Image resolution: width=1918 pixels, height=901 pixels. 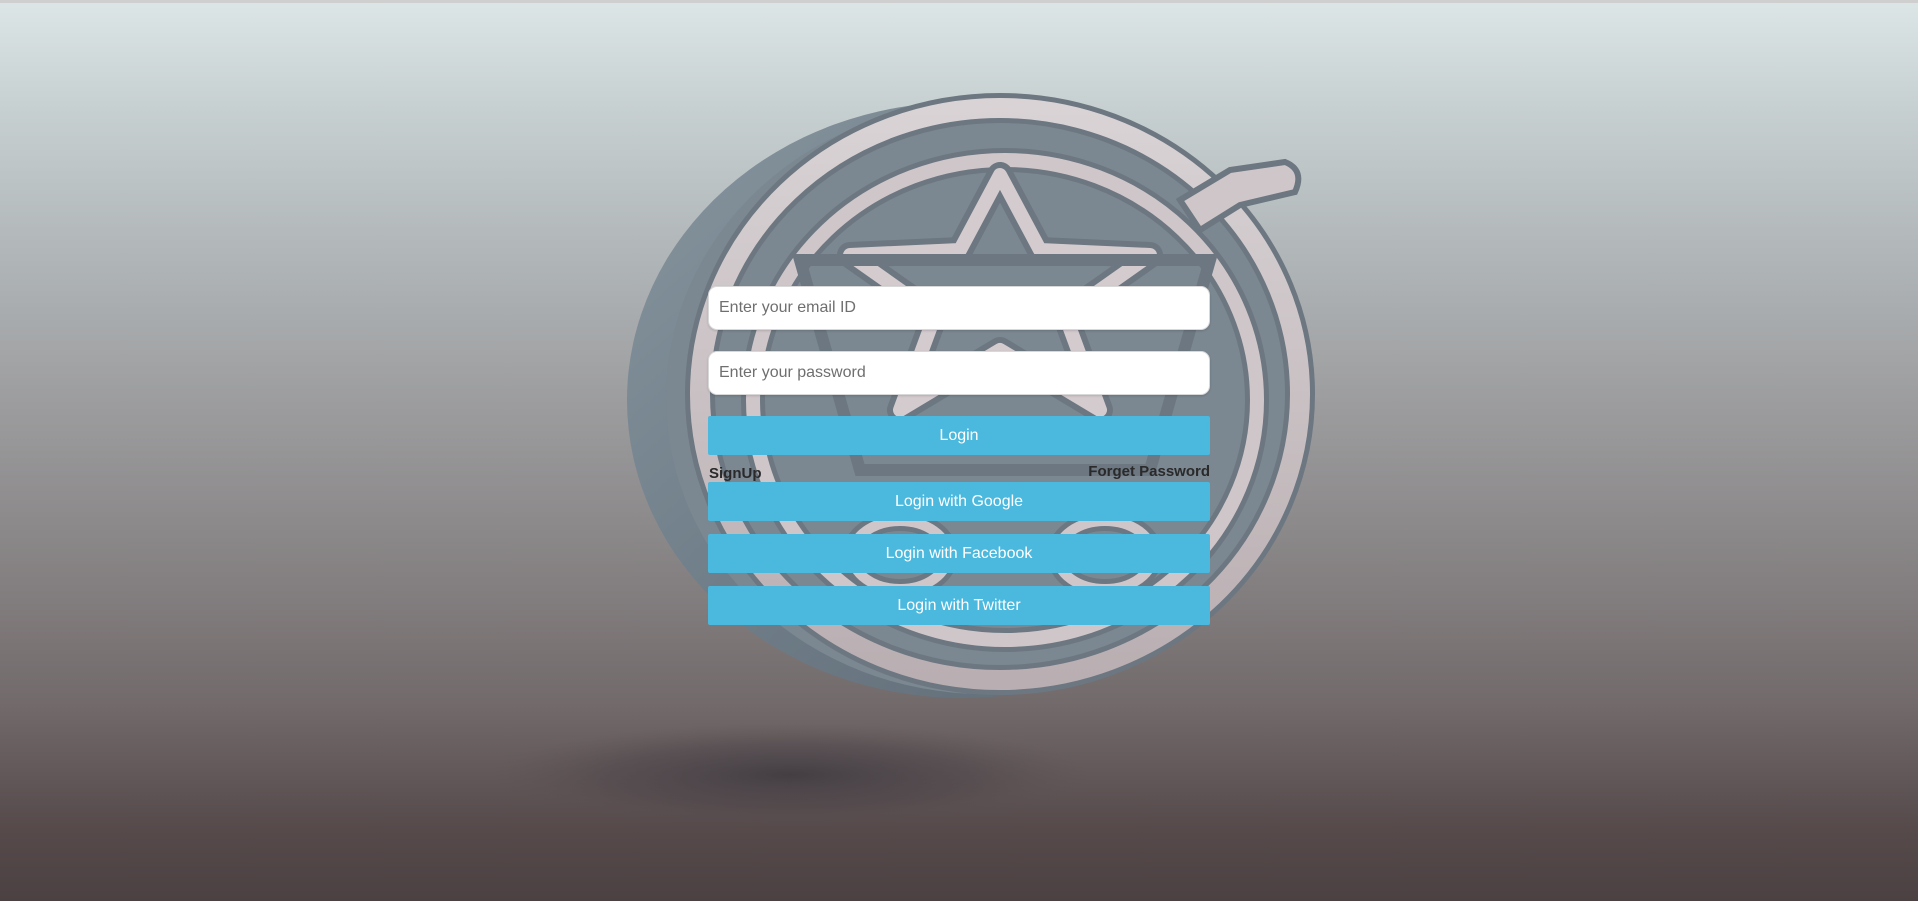 What do you see at coordinates (959, 468) in the screenshot?
I see `links-row: SignUp Forget Password` at bounding box center [959, 468].